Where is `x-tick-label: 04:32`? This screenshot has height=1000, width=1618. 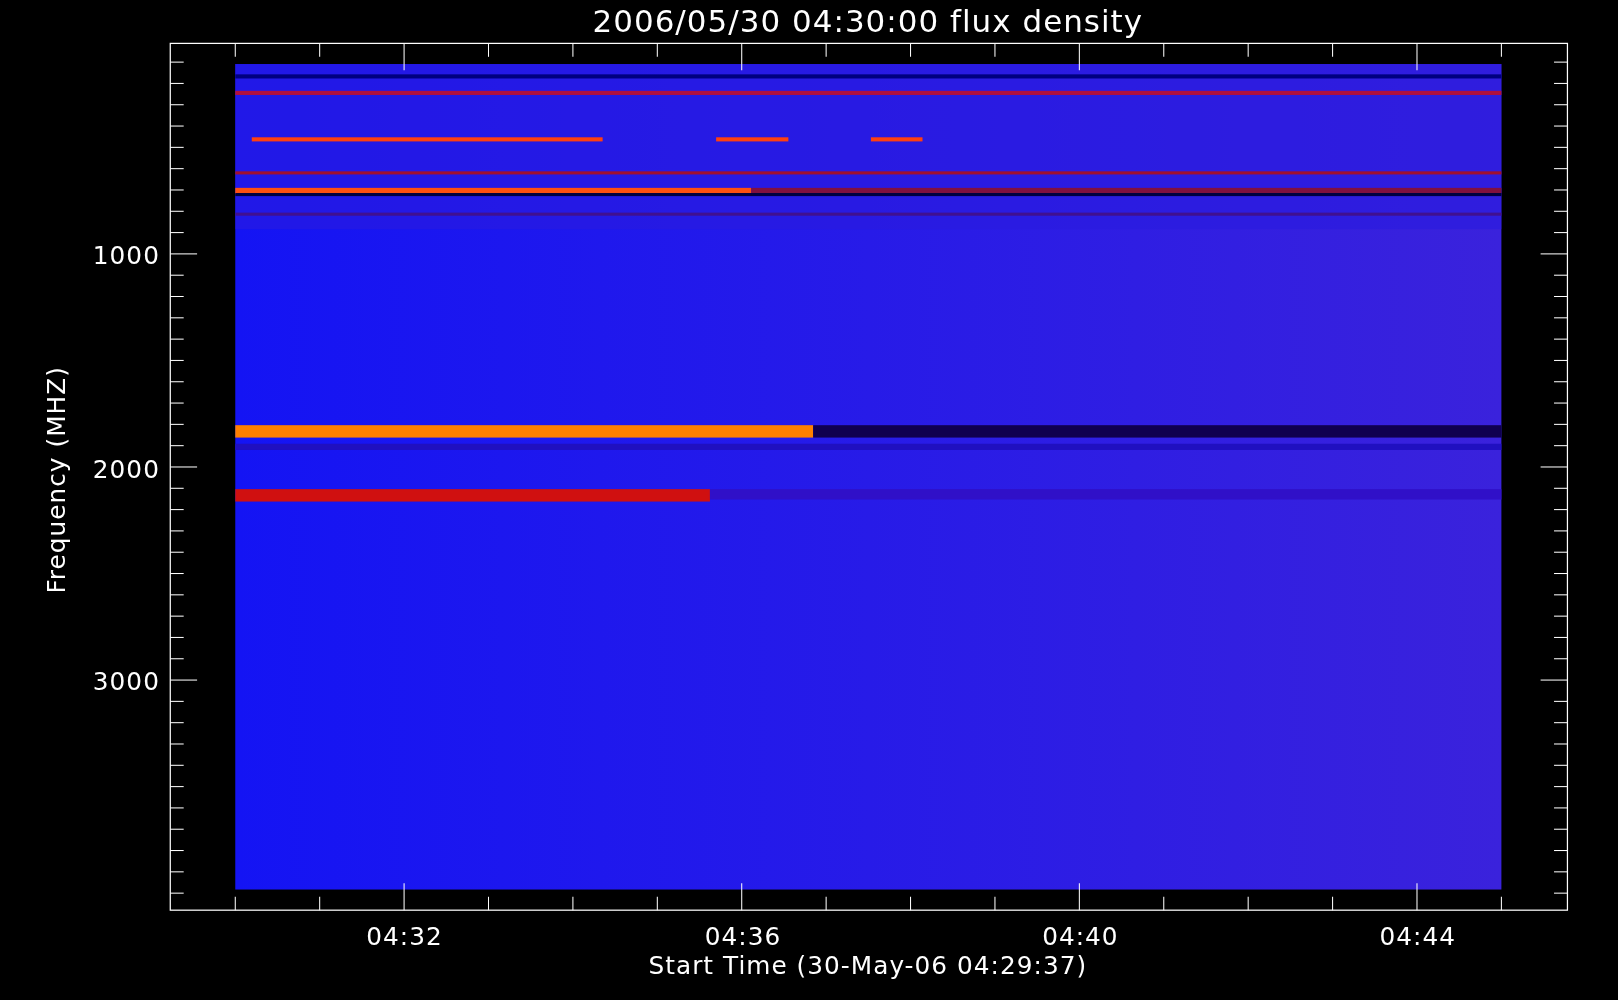 x-tick-label: 04:32 is located at coordinates (404, 937).